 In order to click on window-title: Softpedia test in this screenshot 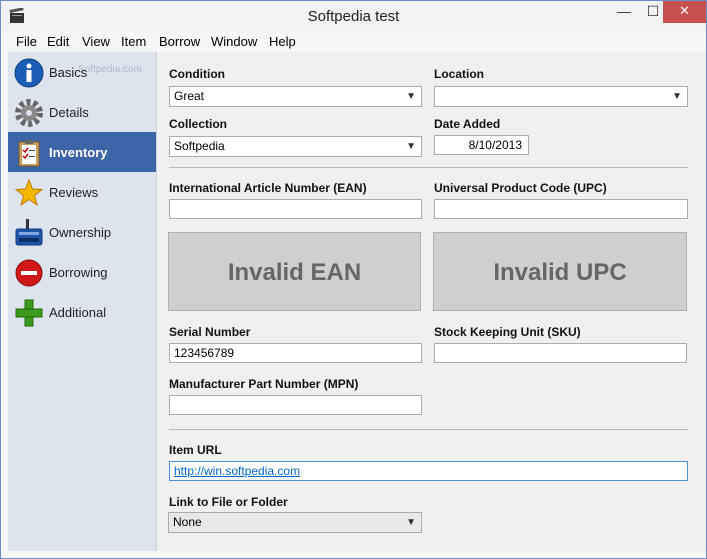, I will do `click(353, 16)`.